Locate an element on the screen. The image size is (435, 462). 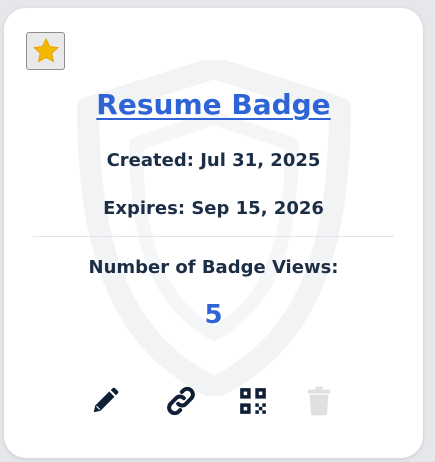
created-date: Created: Jul 31, 2025 is located at coordinates (213, 160).